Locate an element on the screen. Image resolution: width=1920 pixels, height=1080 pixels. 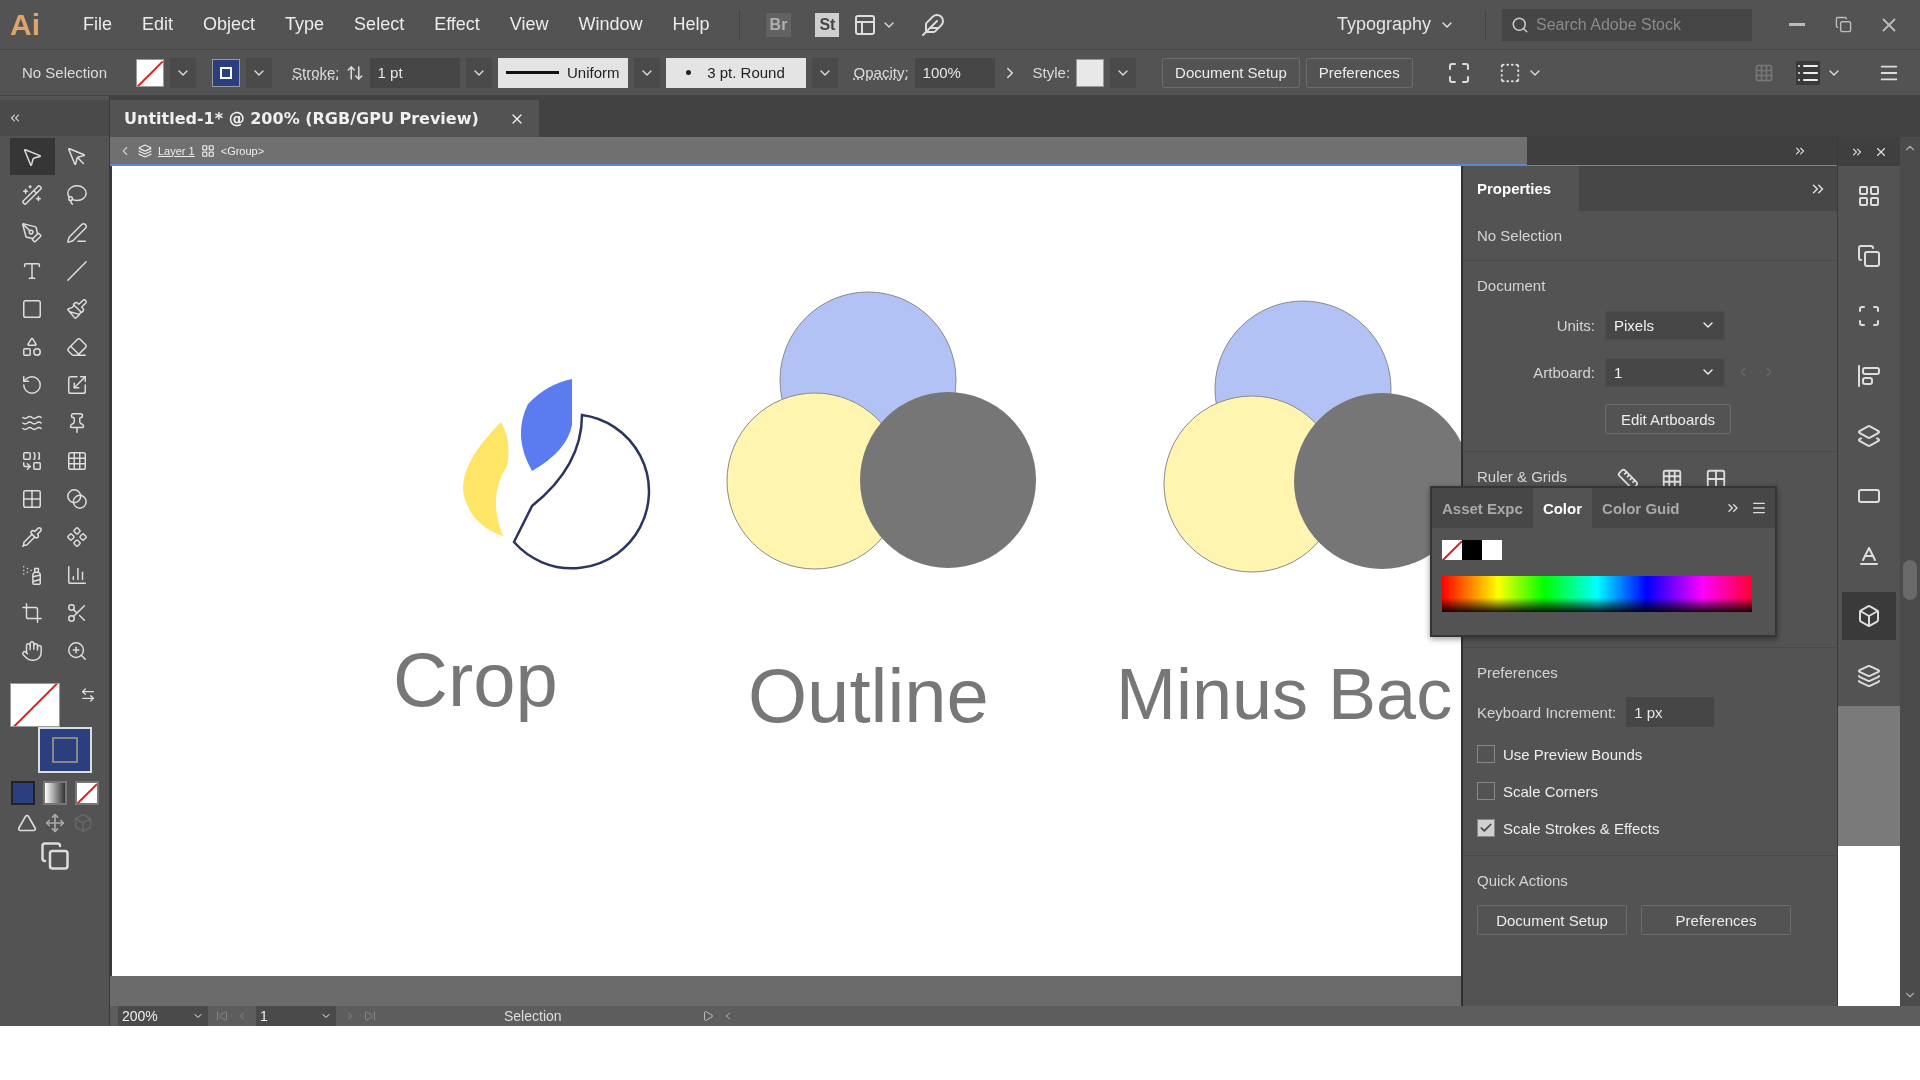
play-icon is located at coordinates (708, 1016).